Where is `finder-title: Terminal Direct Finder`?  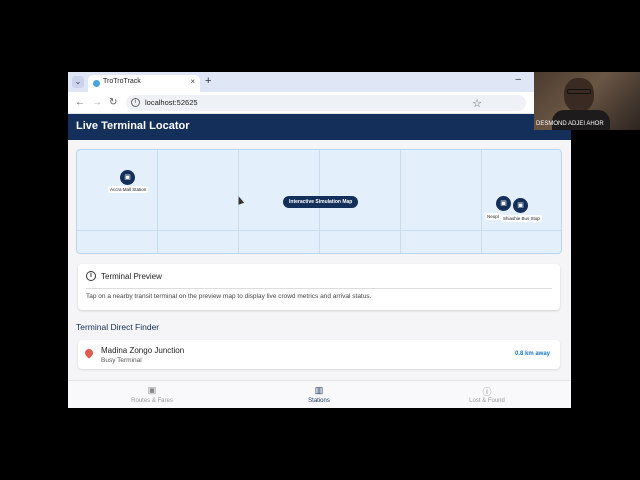 finder-title: Terminal Direct Finder is located at coordinates (118, 327).